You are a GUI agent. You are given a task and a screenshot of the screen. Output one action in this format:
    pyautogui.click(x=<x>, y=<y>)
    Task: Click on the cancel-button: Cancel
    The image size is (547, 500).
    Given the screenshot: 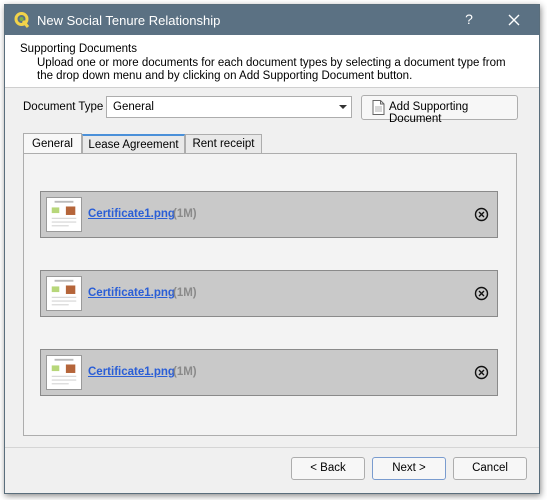 What is the action you would take?
    pyautogui.click(x=490, y=468)
    